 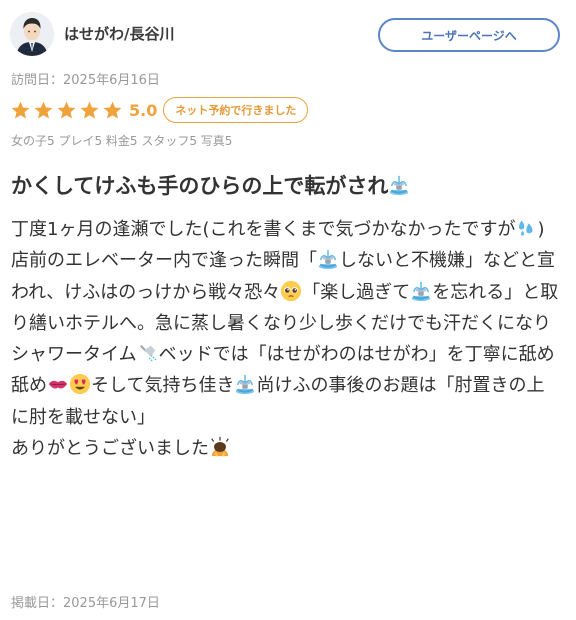 I want to click on reviewer-name: はせがわ/長谷川, so click(x=119, y=33).